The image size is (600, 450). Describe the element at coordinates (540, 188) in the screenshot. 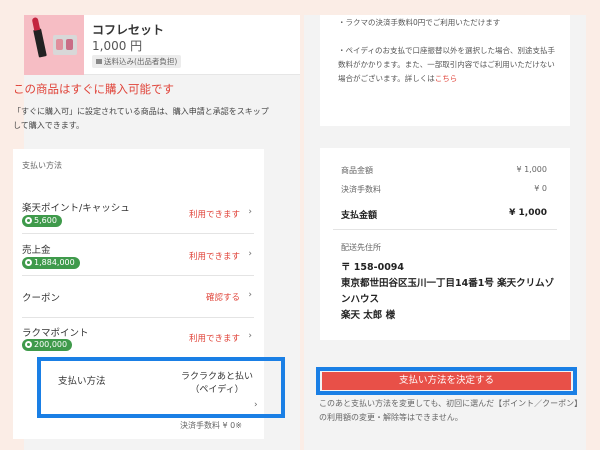

I see `fee-value: ¥ 0` at that location.